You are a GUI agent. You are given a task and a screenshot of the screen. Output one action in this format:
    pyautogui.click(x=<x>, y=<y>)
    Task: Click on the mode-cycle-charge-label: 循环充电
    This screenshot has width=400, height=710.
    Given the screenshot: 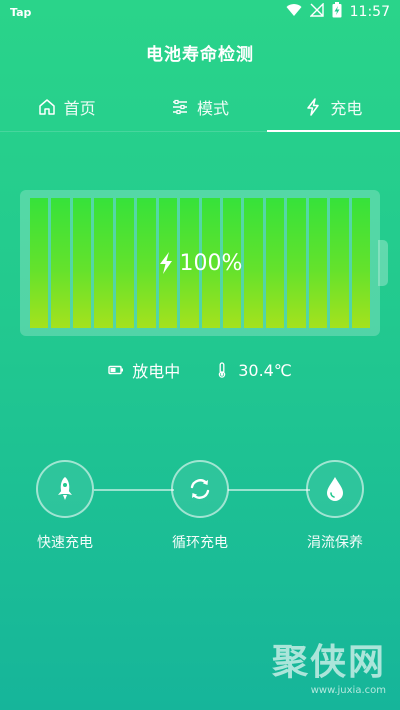 What is the action you would take?
    pyautogui.click(x=200, y=543)
    